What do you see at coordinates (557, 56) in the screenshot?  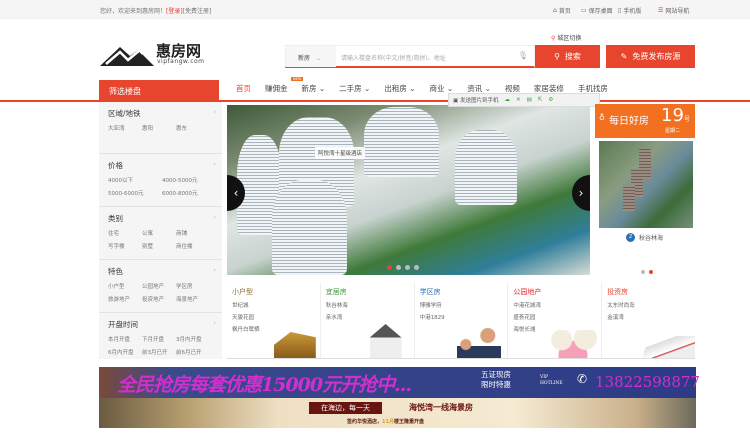 I see `search-icon: ⚲` at bounding box center [557, 56].